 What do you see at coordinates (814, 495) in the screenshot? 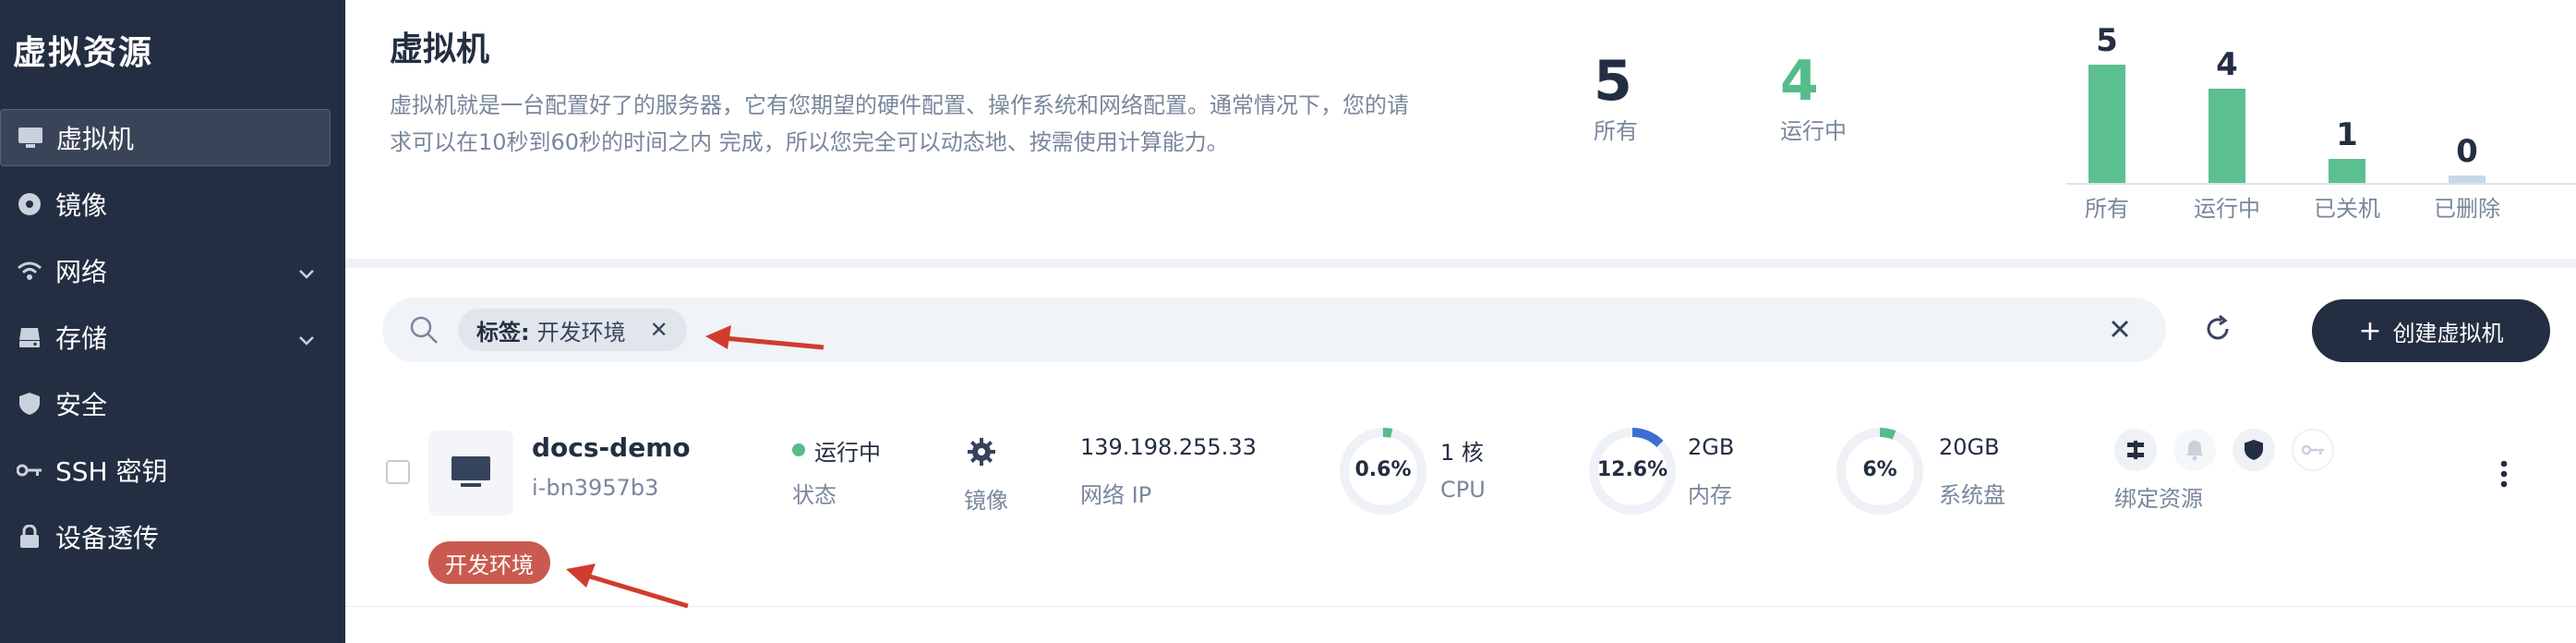
I see `vm-status-label: 状态` at bounding box center [814, 495].